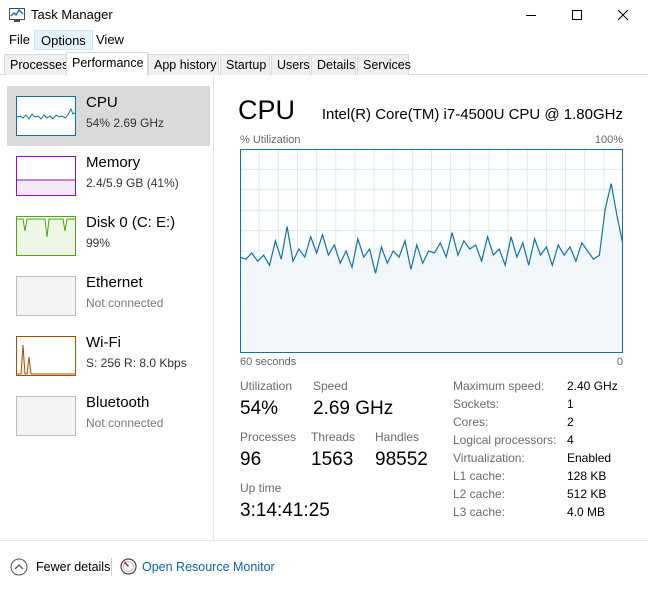 This screenshot has height=593, width=648. I want to click on processes-value: 96, so click(251, 459).